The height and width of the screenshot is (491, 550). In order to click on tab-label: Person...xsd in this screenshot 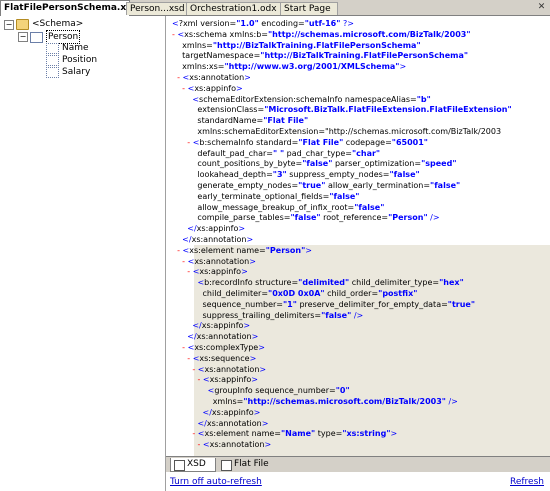, I will do `click(157, 9)`.